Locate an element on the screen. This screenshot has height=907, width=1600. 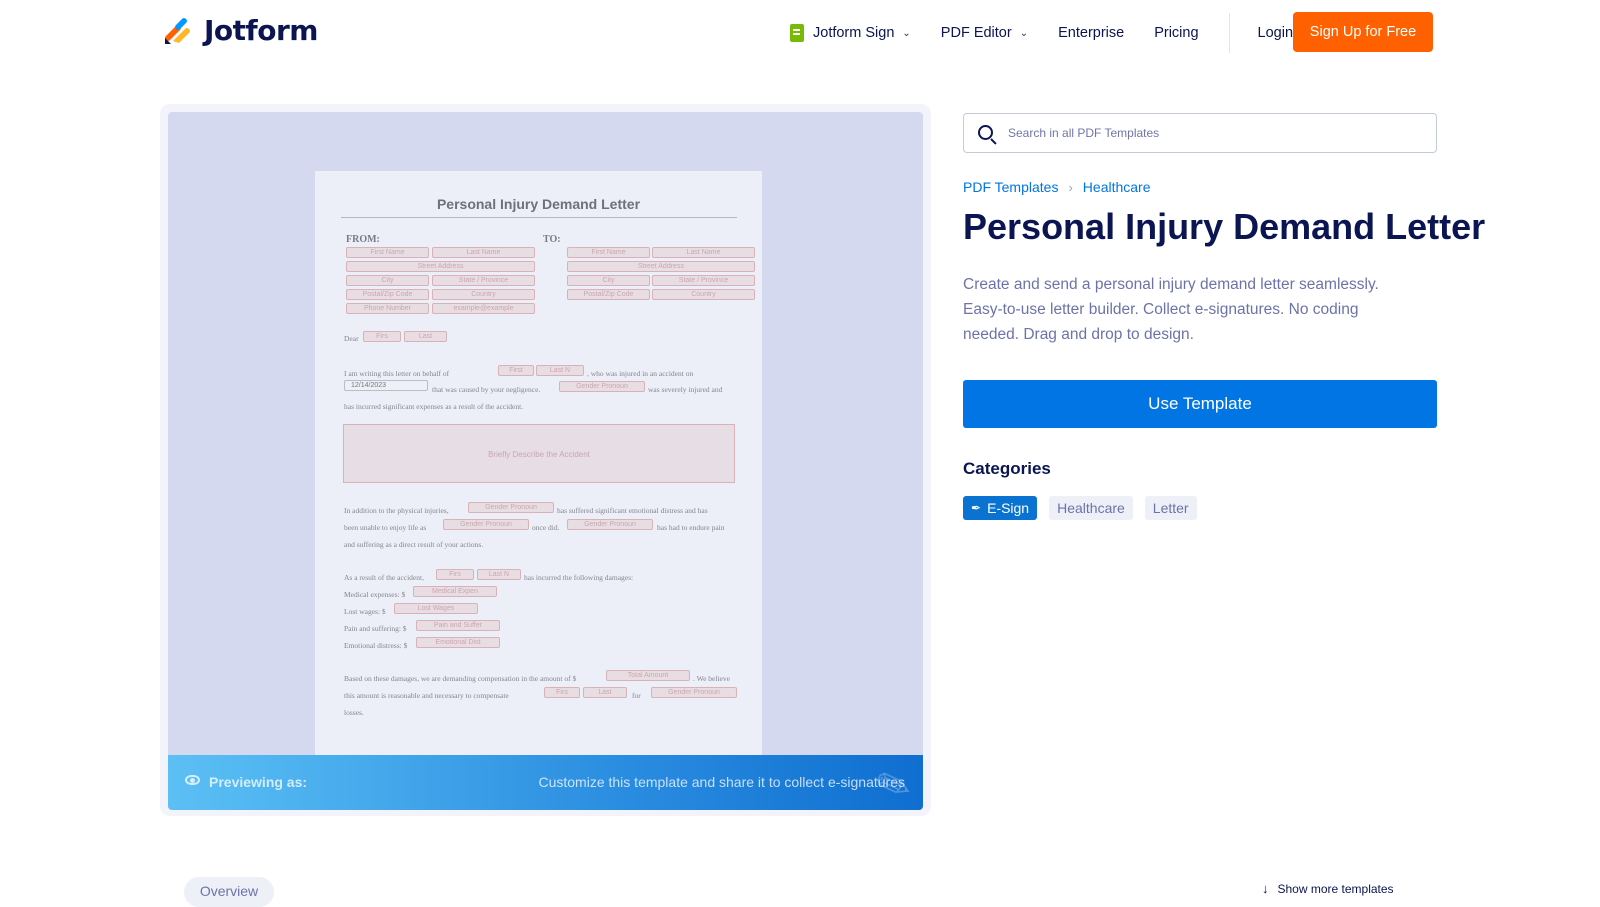
doc-para2-a: In addition to the physical injuries, is located at coordinates (396, 510).